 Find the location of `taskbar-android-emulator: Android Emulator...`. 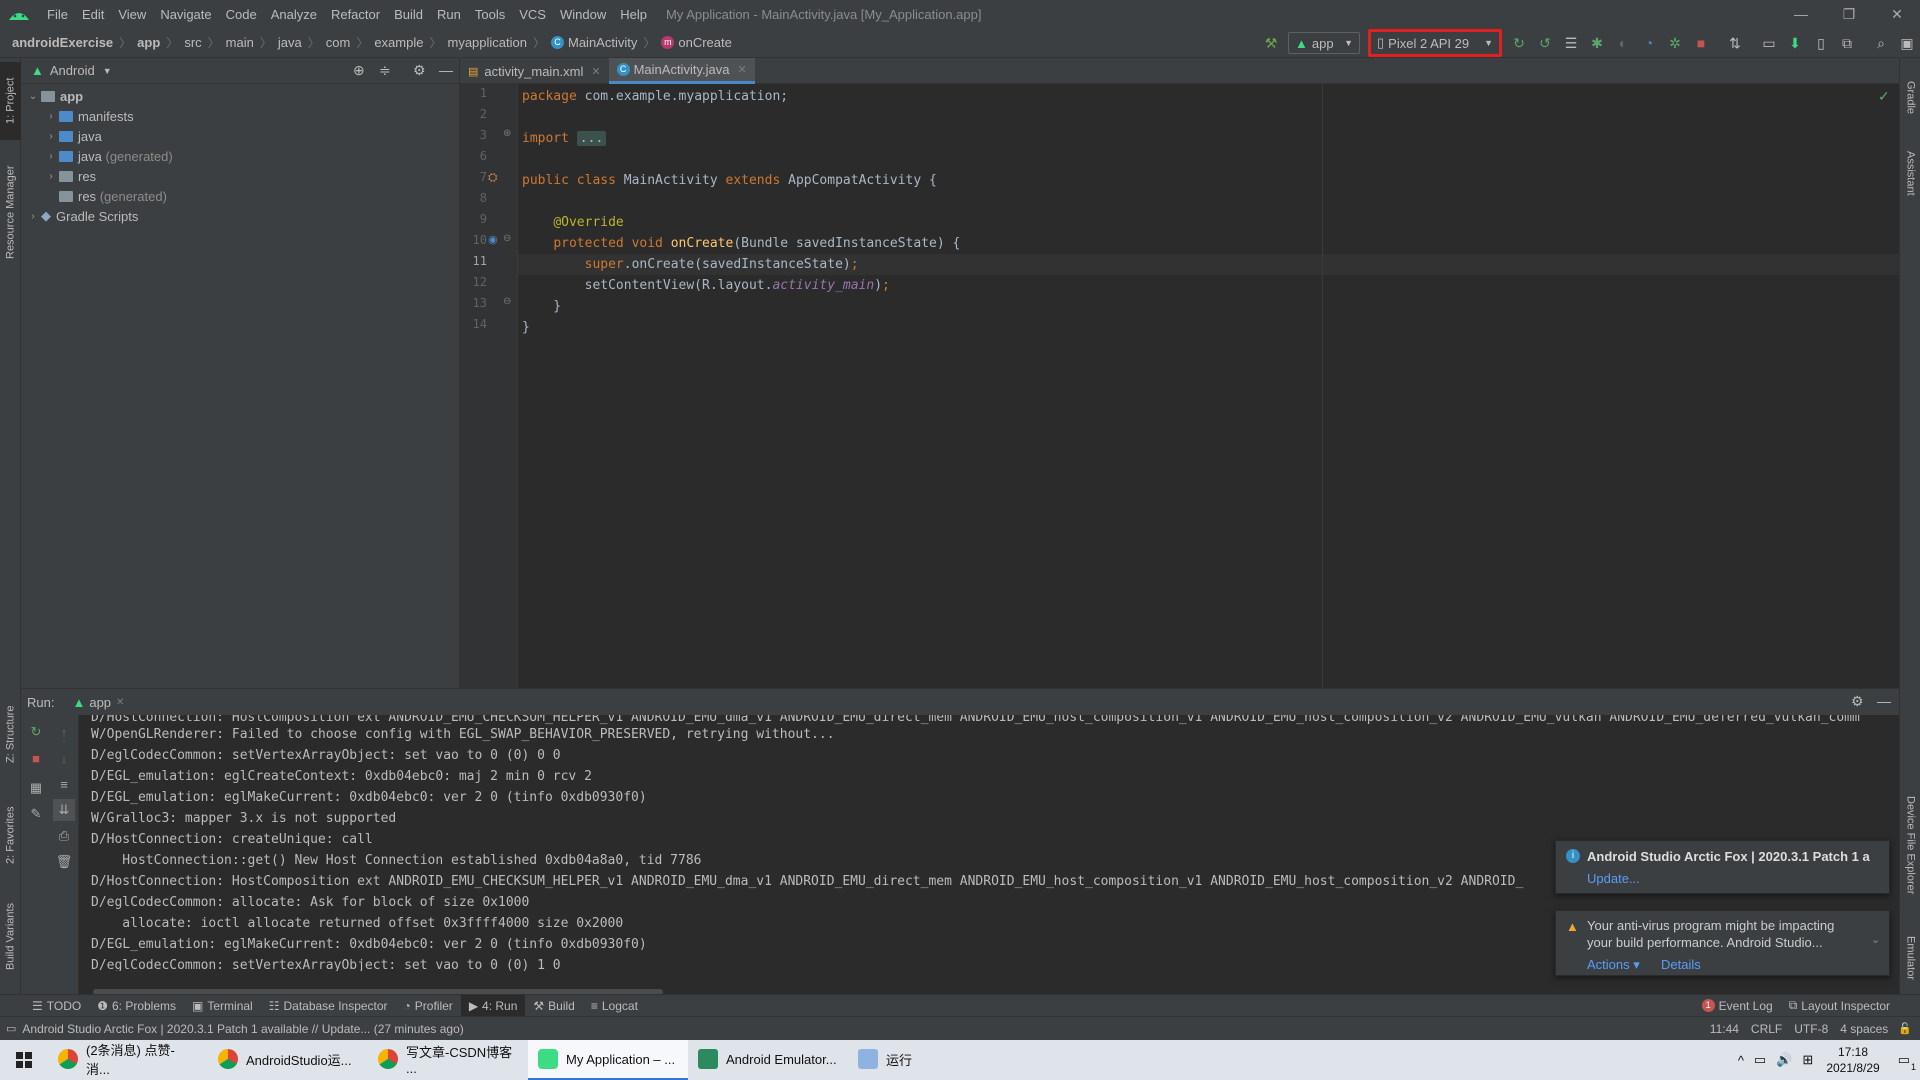

taskbar-android-emulator: Android Emulator... is located at coordinates (768, 1060).